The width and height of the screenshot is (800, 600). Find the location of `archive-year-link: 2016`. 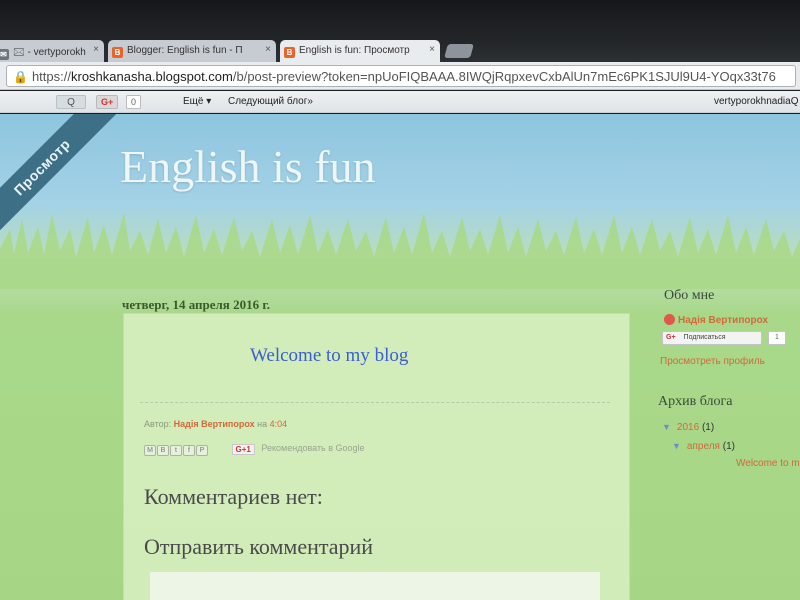

archive-year-link: 2016 is located at coordinates (688, 427).